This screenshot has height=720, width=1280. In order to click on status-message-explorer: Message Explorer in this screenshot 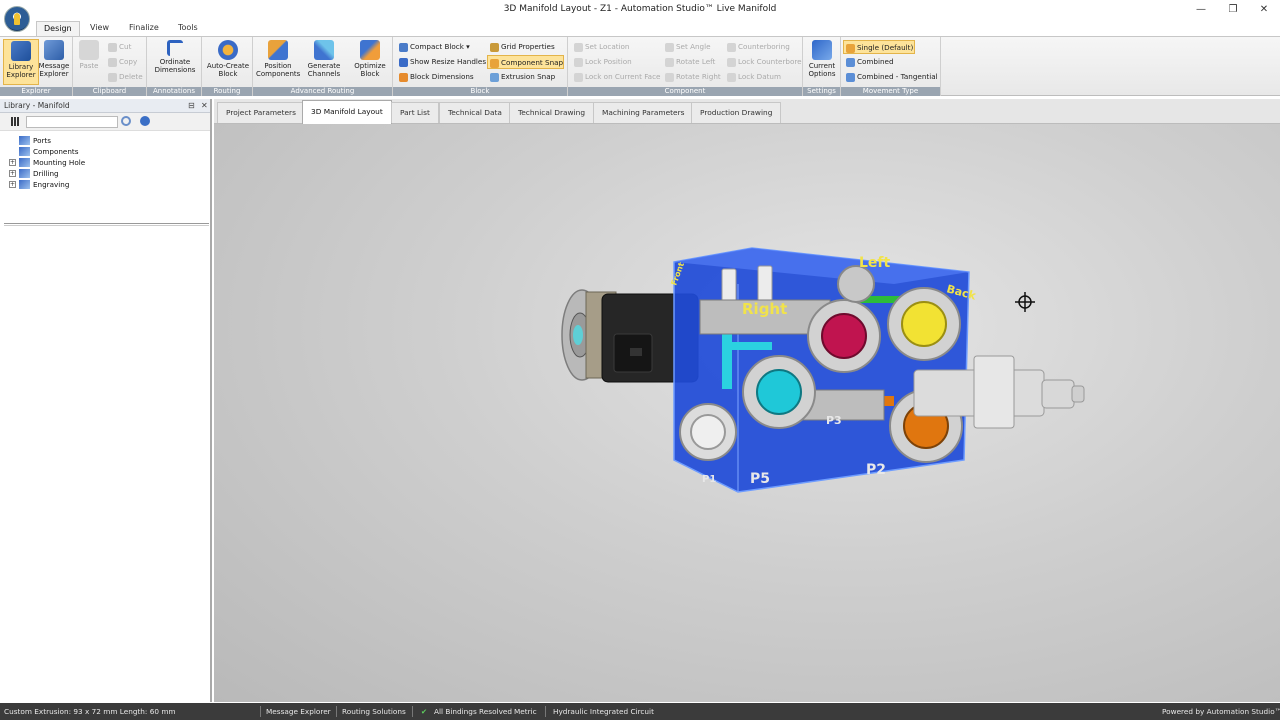, I will do `click(298, 711)`.